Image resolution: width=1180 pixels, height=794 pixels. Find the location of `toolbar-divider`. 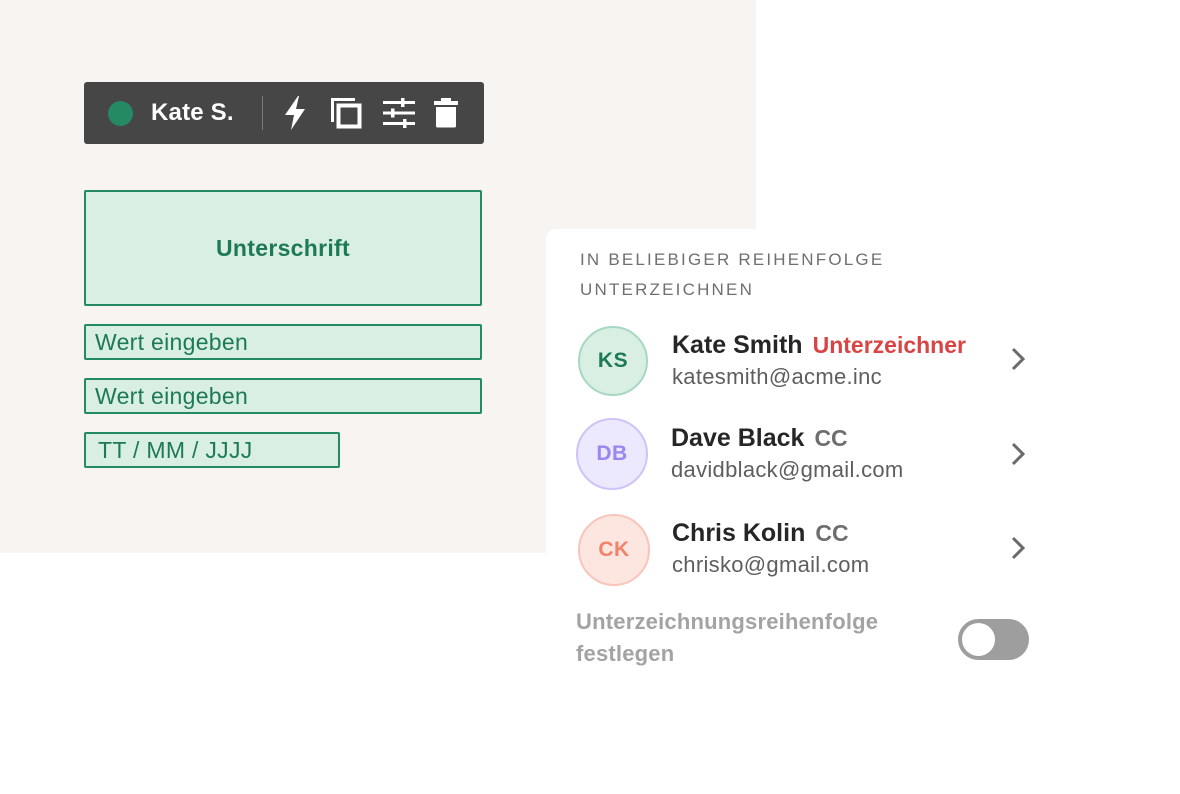

toolbar-divider is located at coordinates (262, 113).